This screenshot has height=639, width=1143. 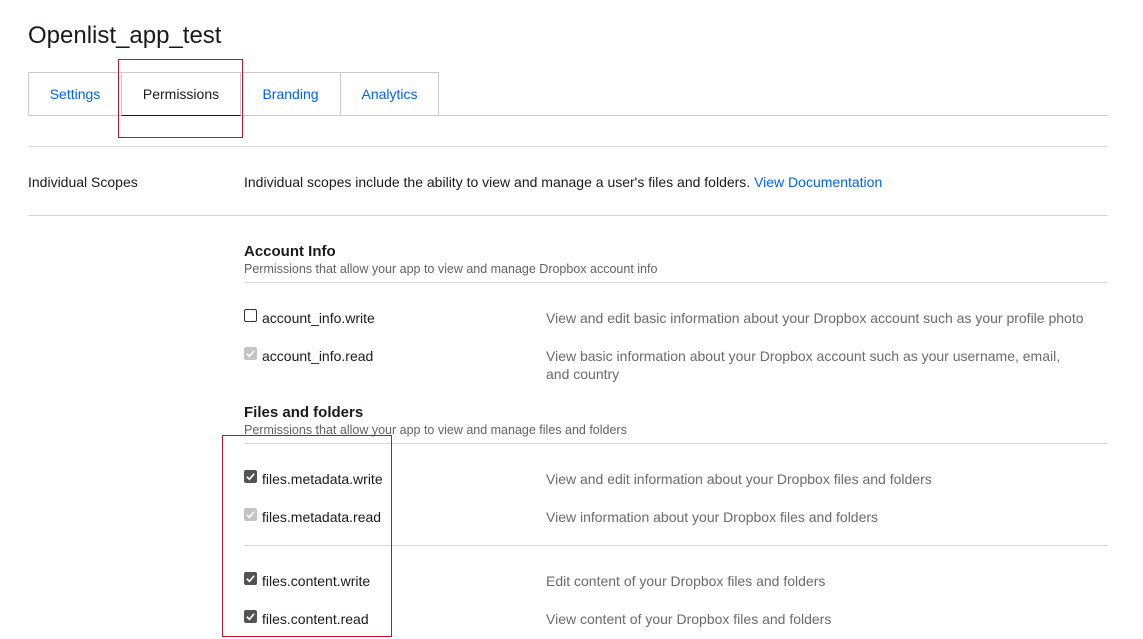 What do you see at coordinates (307, 536) in the screenshot?
I see `highlight-box-files` at bounding box center [307, 536].